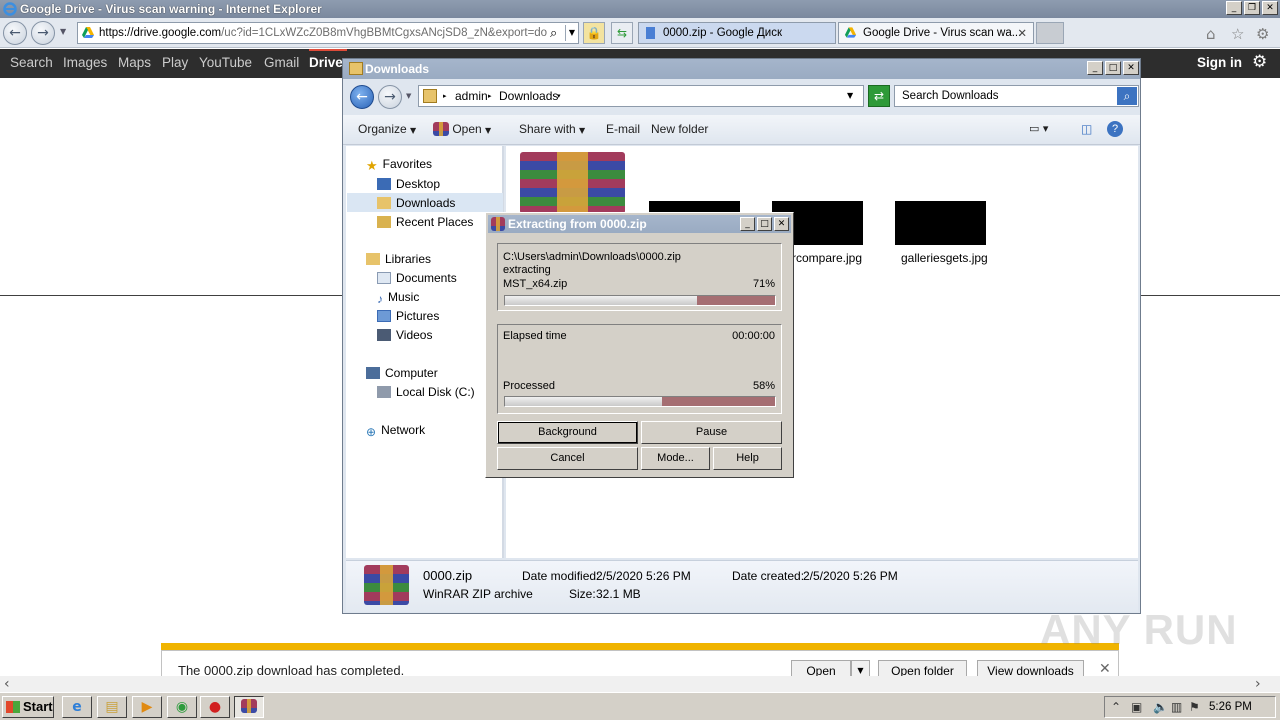 Image resolution: width=1280 pixels, height=720 pixels. Describe the element at coordinates (182, 707) in the screenshot. I see `taskbar-chrome-icon: ◉` at that location.